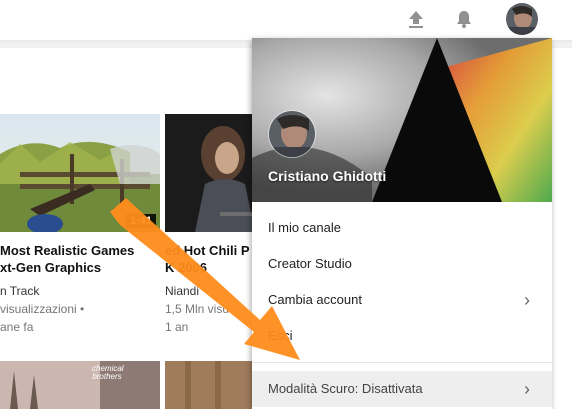 The image size is (572, 409). Describe the element at coordinates (17, 327) in the screenshot. I see `video-age-1: ane fa` at that location.